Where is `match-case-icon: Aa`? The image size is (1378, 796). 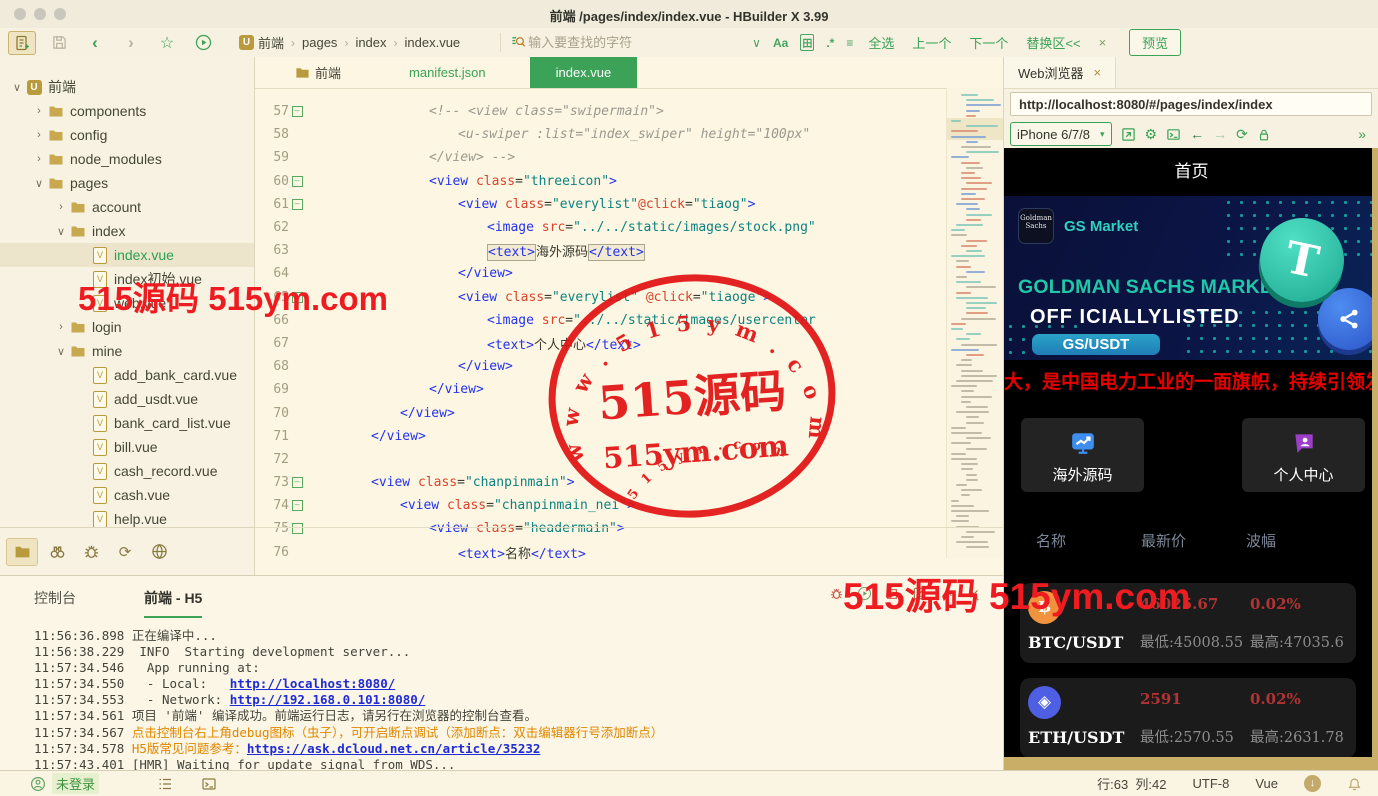
match-case-icon: Aa is located at coordinates (780, 43).